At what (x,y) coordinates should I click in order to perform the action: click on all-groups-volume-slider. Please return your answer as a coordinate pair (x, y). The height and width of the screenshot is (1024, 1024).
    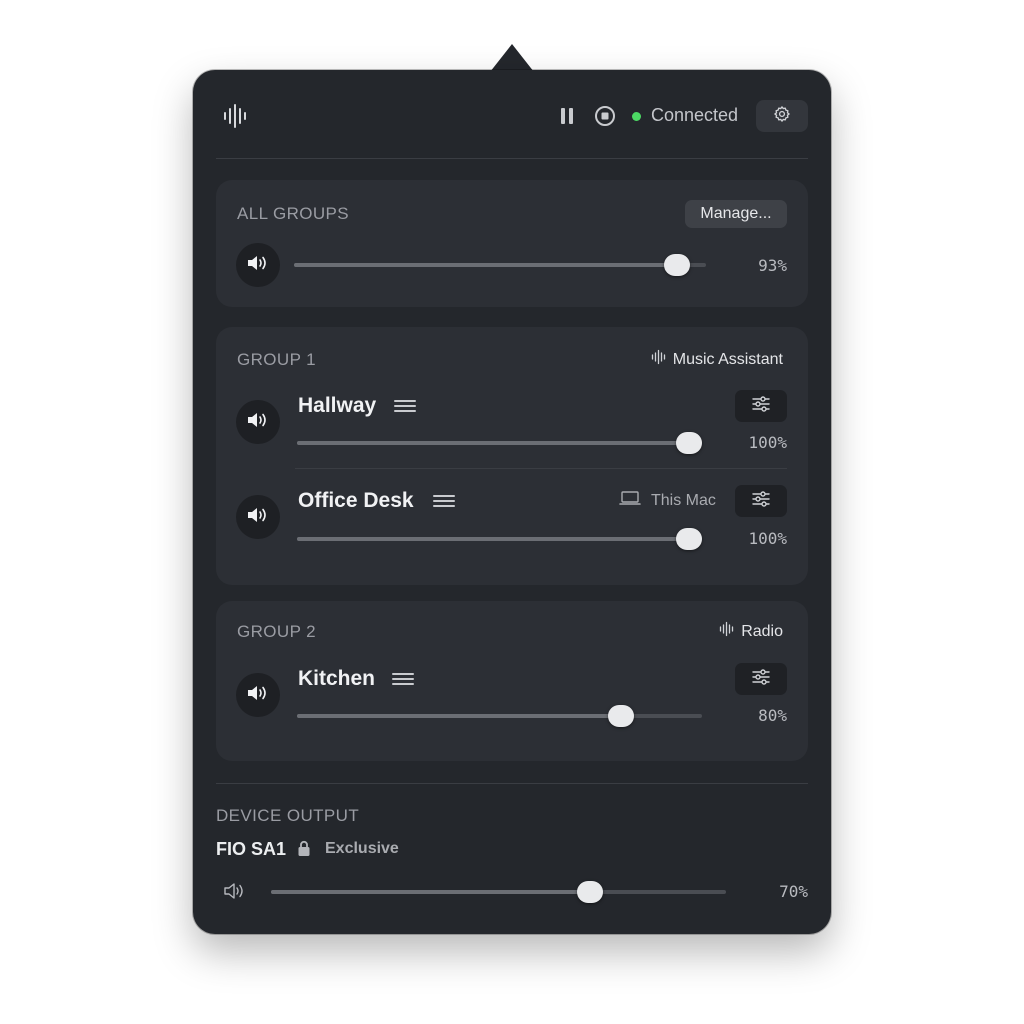
    Looking at the image, I should click on (500, 265).